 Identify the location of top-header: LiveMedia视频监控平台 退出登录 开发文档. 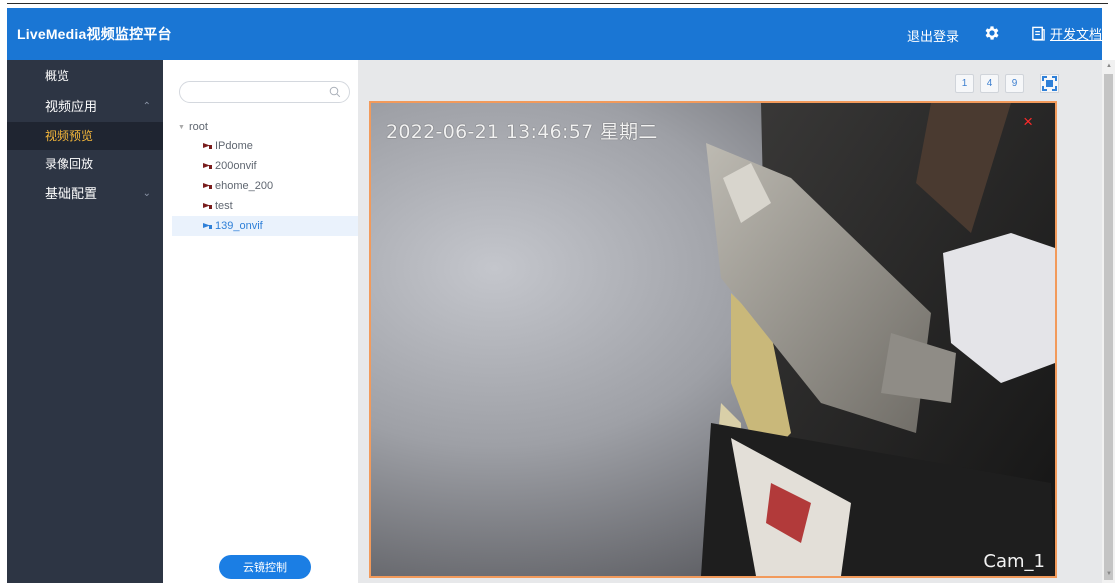
(554, 34).